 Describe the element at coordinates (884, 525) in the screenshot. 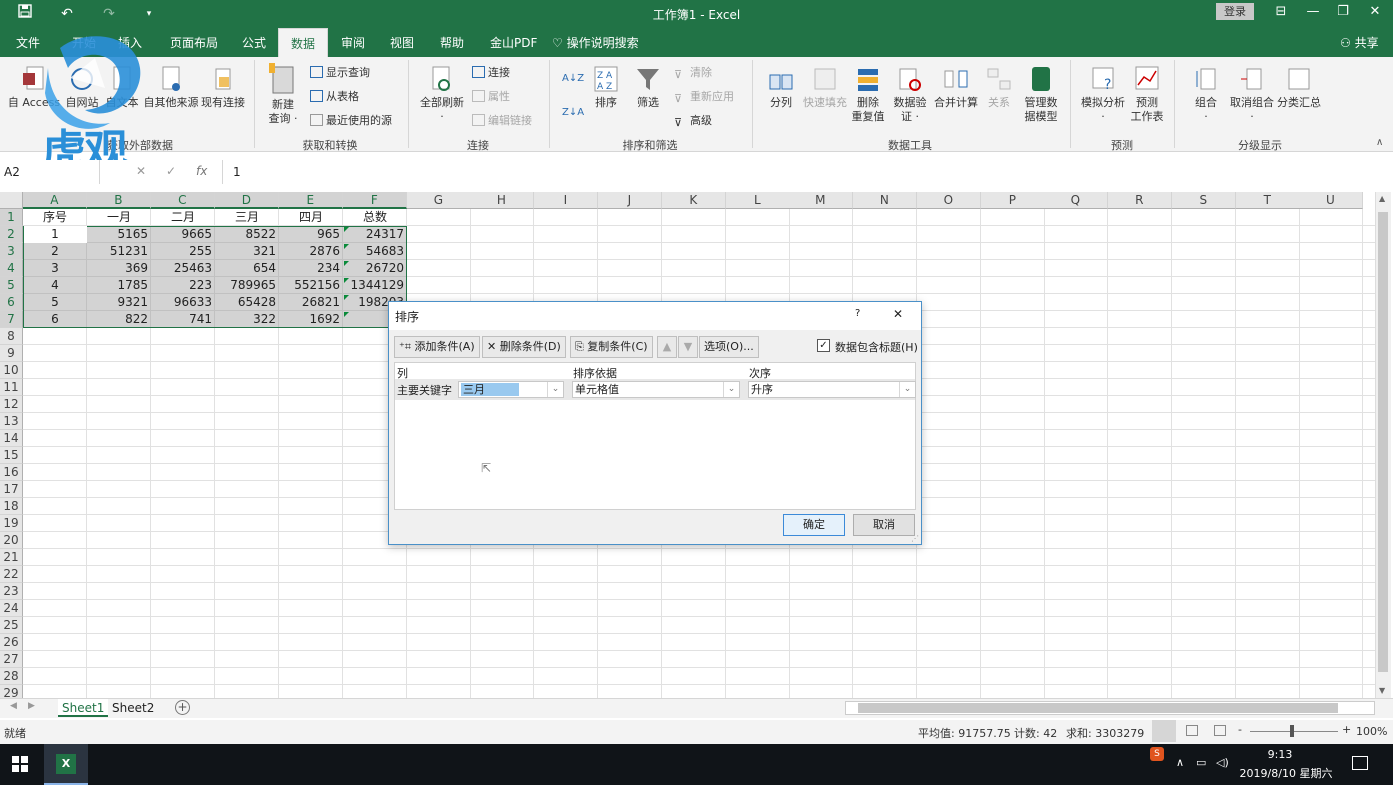

I see `cancel-button: 取消` at that location.